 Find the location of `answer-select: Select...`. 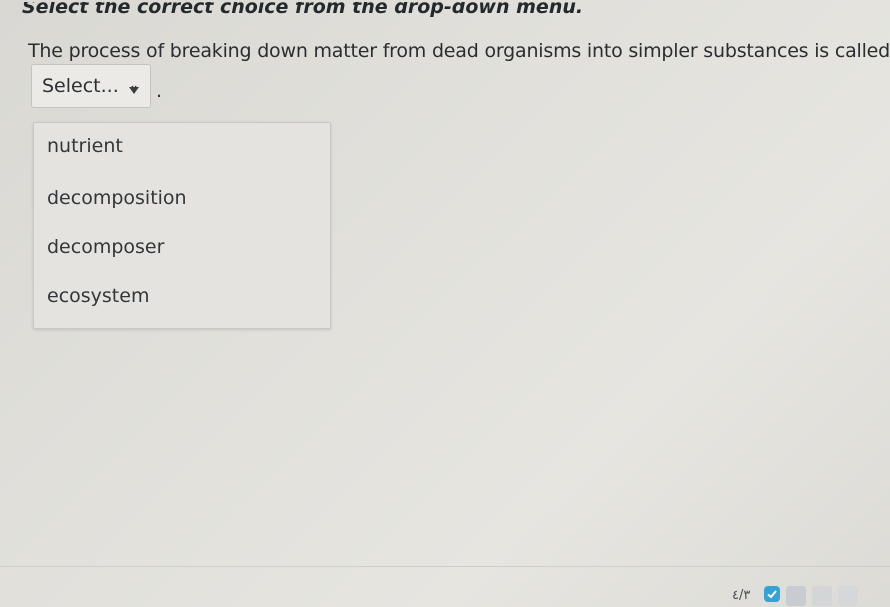

answer-select: Select... is located at coordinates (91, 86).